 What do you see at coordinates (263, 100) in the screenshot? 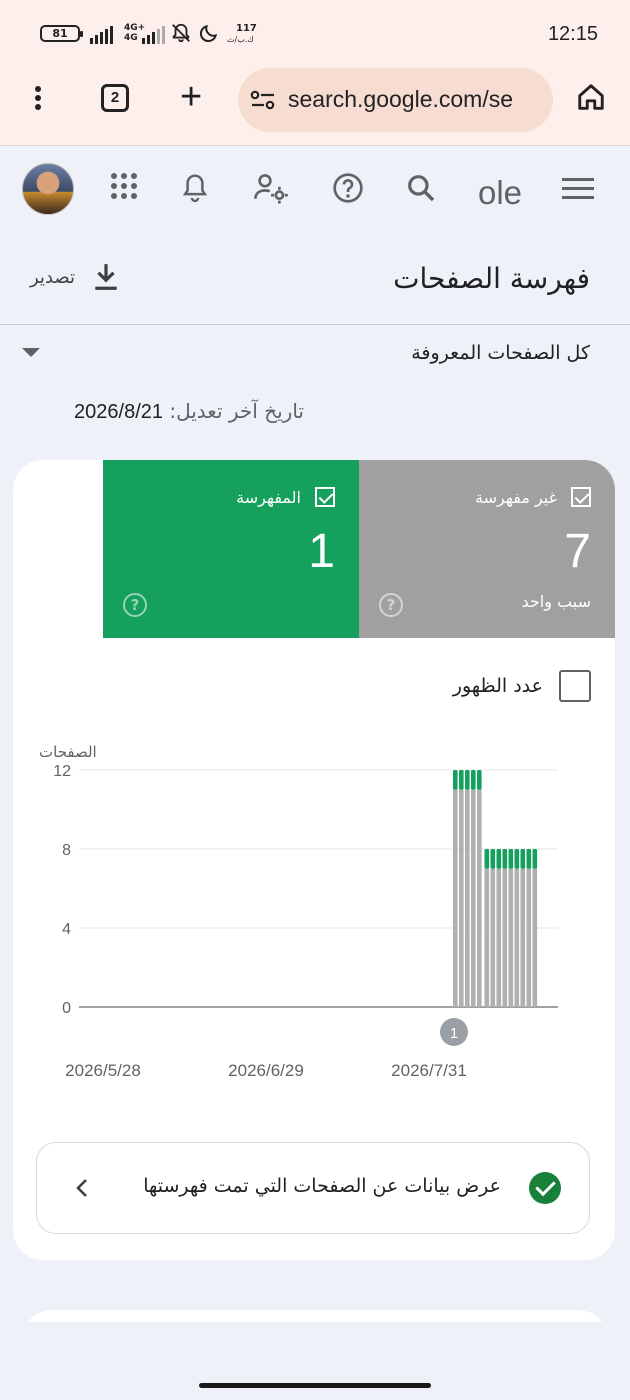
I see `site-settings-icon` at bounding box center [263, 100].